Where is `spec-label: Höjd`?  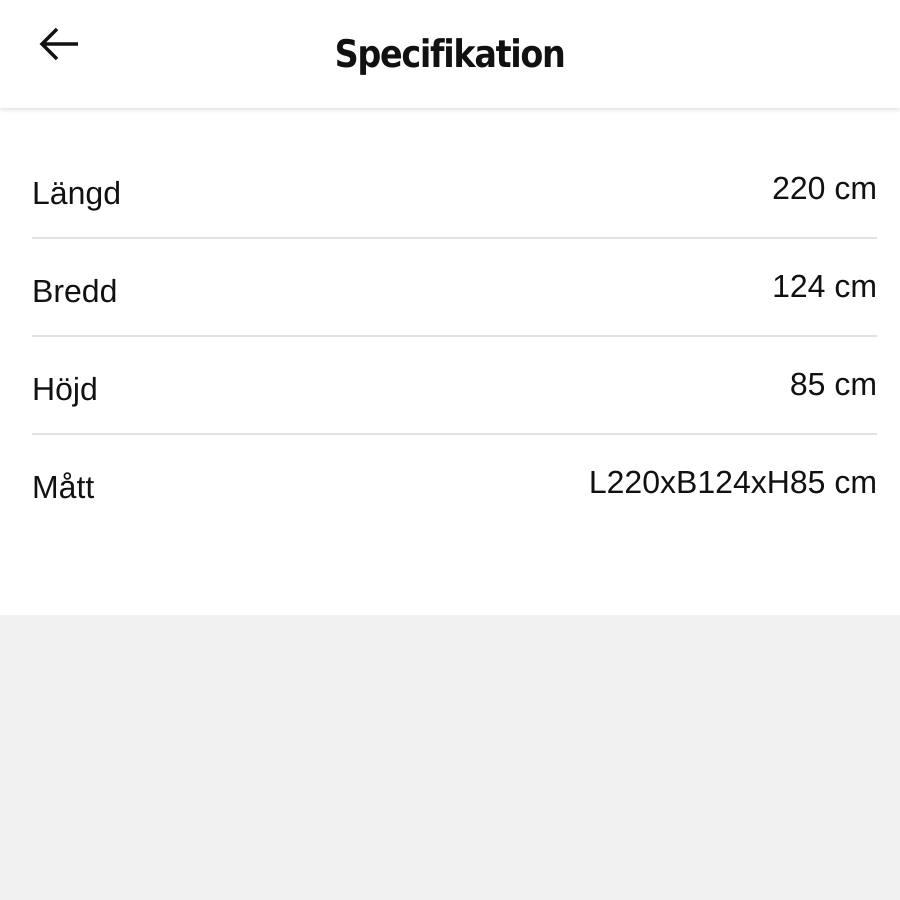
spec-label: Höjd is located at coordinates (65, 389).